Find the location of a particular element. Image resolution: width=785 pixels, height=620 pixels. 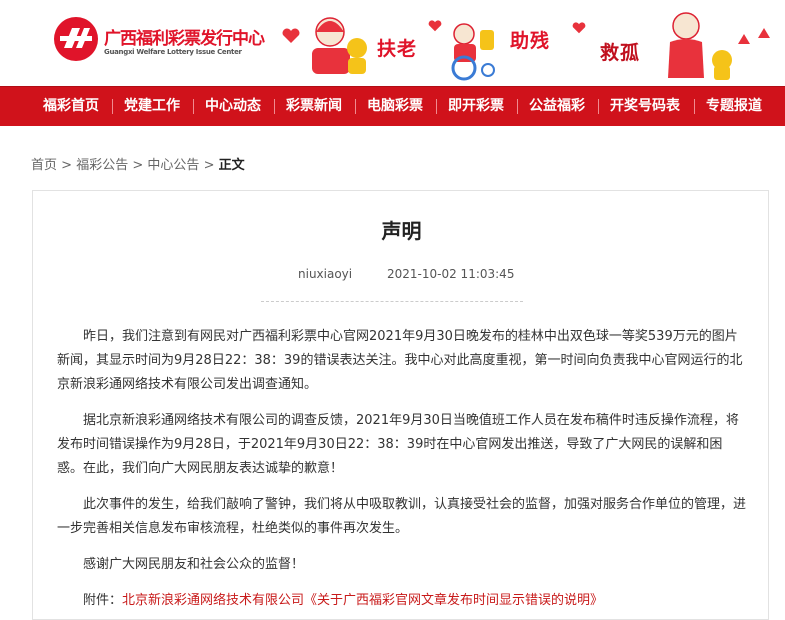

nav-item-party-work: 党建工作 is located at coordinates (152, 106).